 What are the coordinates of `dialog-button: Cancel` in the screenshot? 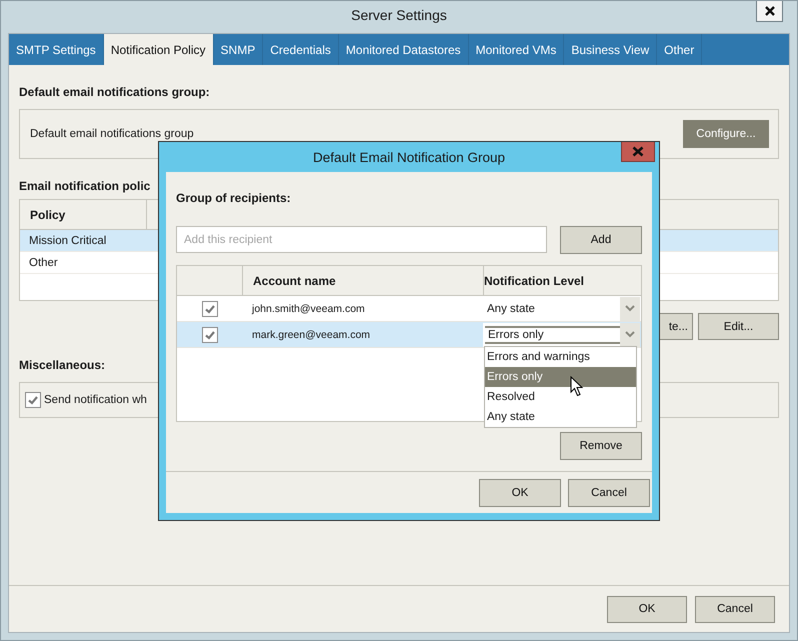 It's located at (609, 492).